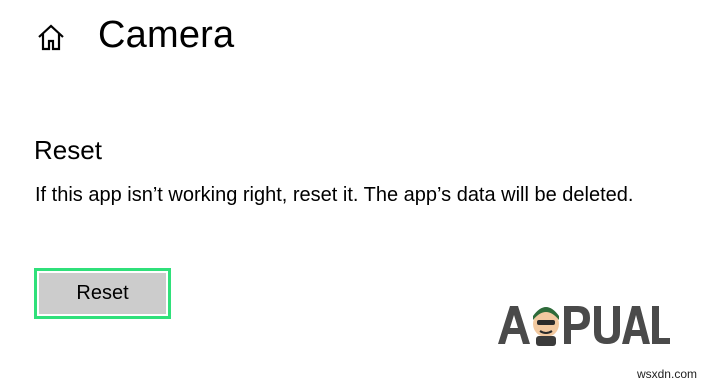 The height and width of the screenshot is (385, 707). What do you see at coordinates (666, 374) in the screenshot?
I see `watermark-url: wsxdn.com` at bounding box center [666, 374].